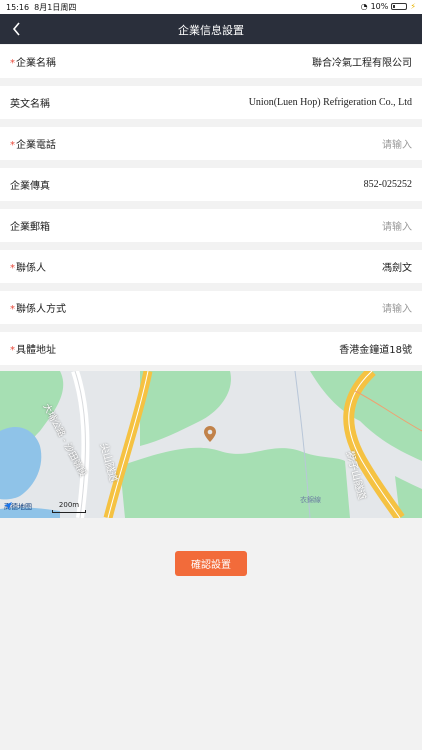 This screenshot has height=750, width=422. I want to click on field-label-text: 英文名稱, so click(30, 104).